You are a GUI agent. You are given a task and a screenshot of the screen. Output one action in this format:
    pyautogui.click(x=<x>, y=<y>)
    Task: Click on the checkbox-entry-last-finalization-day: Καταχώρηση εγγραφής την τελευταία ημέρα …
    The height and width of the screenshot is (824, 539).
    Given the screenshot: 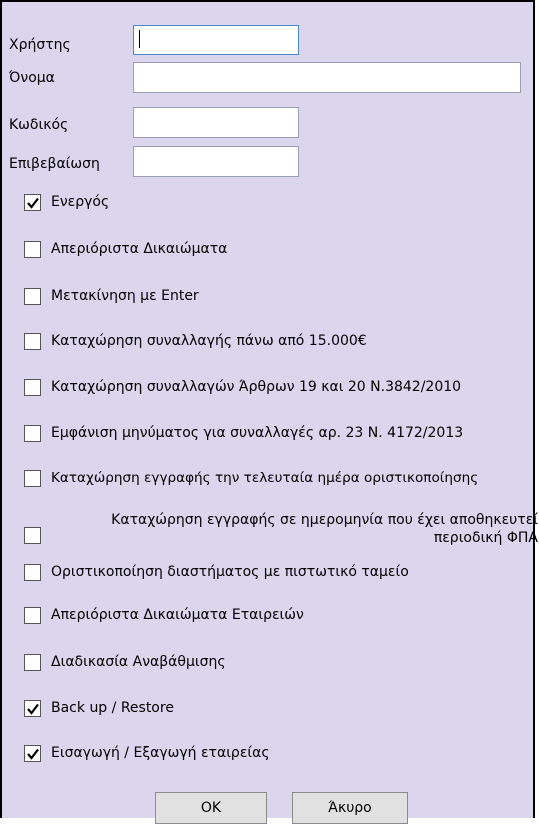 What is the action you would take?
    pyautogui.click(x=278, y=480)
    